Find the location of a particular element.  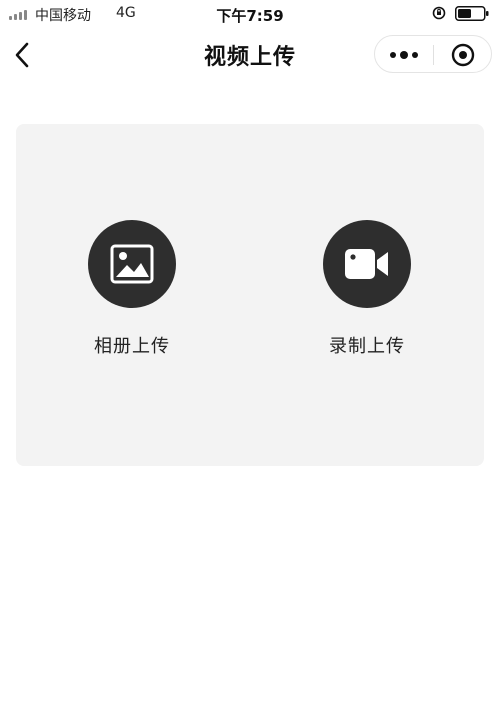

album-upload-button: 相册上传 is located at coordinates (132, 289).